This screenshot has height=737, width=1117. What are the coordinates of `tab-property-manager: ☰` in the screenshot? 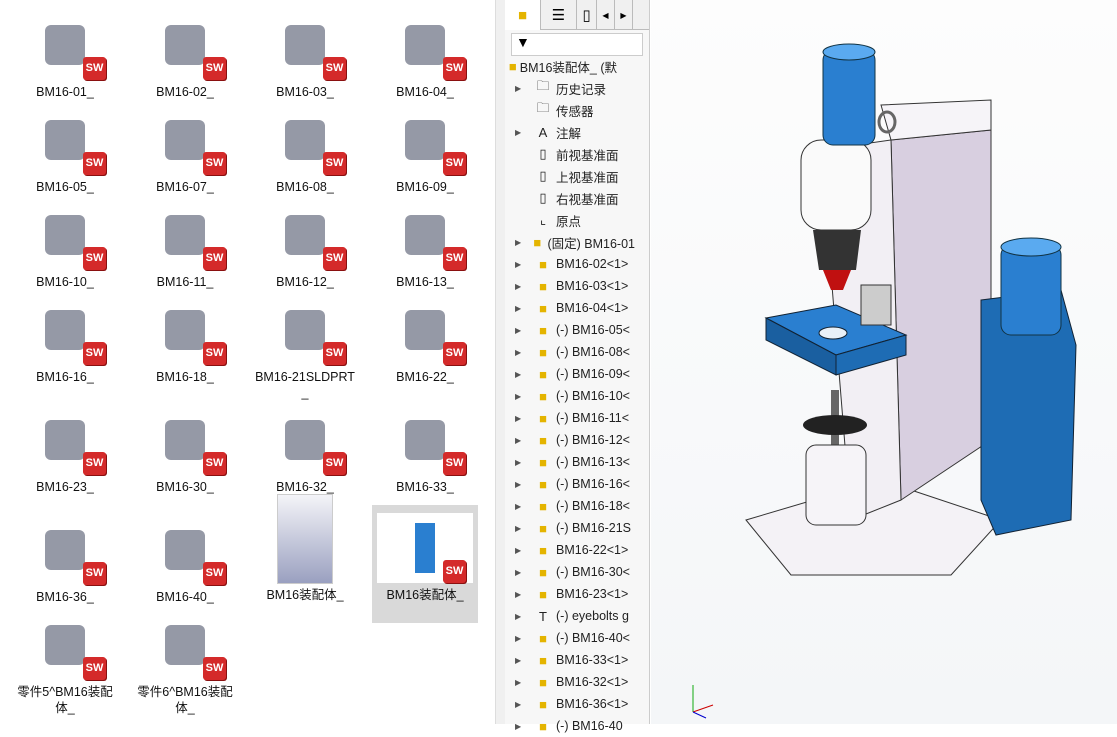 It's located at (559, 15).